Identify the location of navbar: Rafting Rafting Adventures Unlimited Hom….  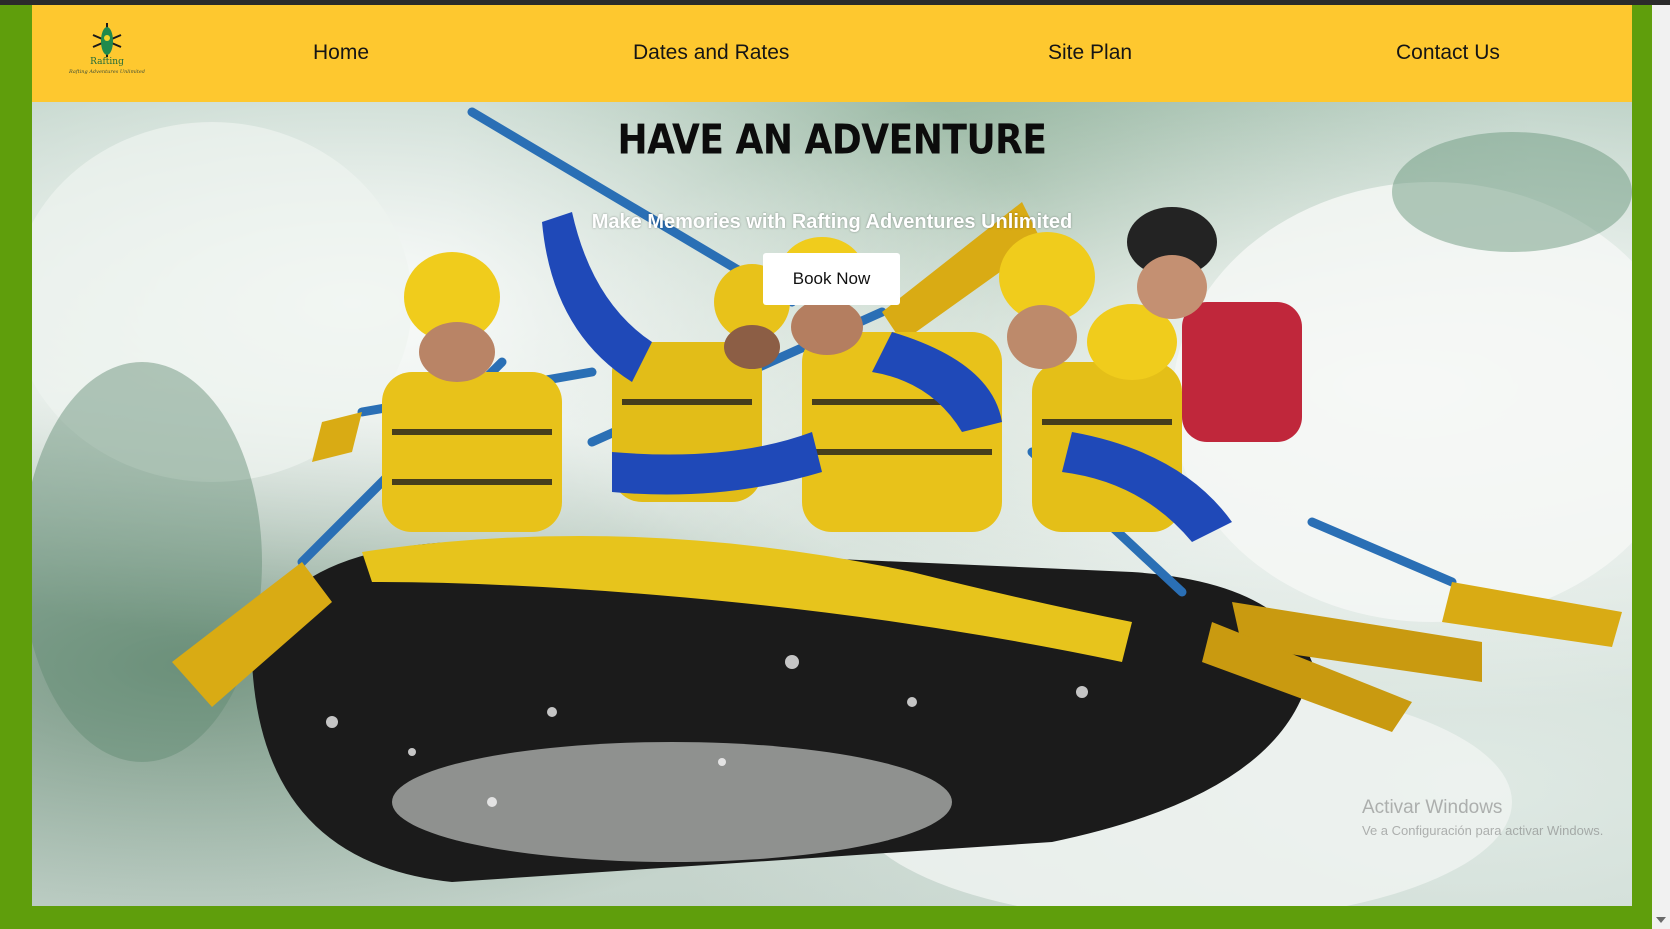
(832, 53).